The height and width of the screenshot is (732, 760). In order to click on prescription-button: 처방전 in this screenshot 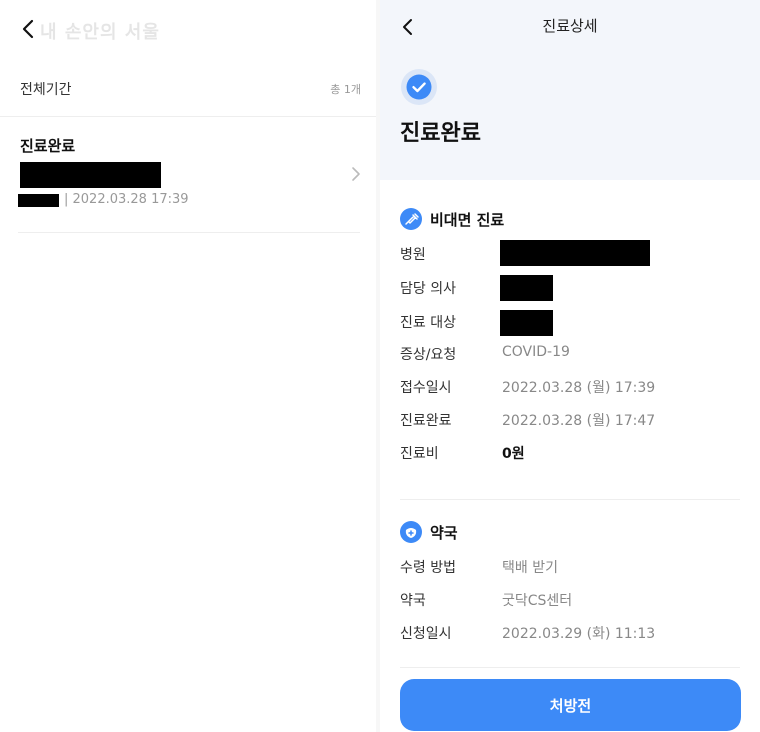, I will do `click(570, 705)`.